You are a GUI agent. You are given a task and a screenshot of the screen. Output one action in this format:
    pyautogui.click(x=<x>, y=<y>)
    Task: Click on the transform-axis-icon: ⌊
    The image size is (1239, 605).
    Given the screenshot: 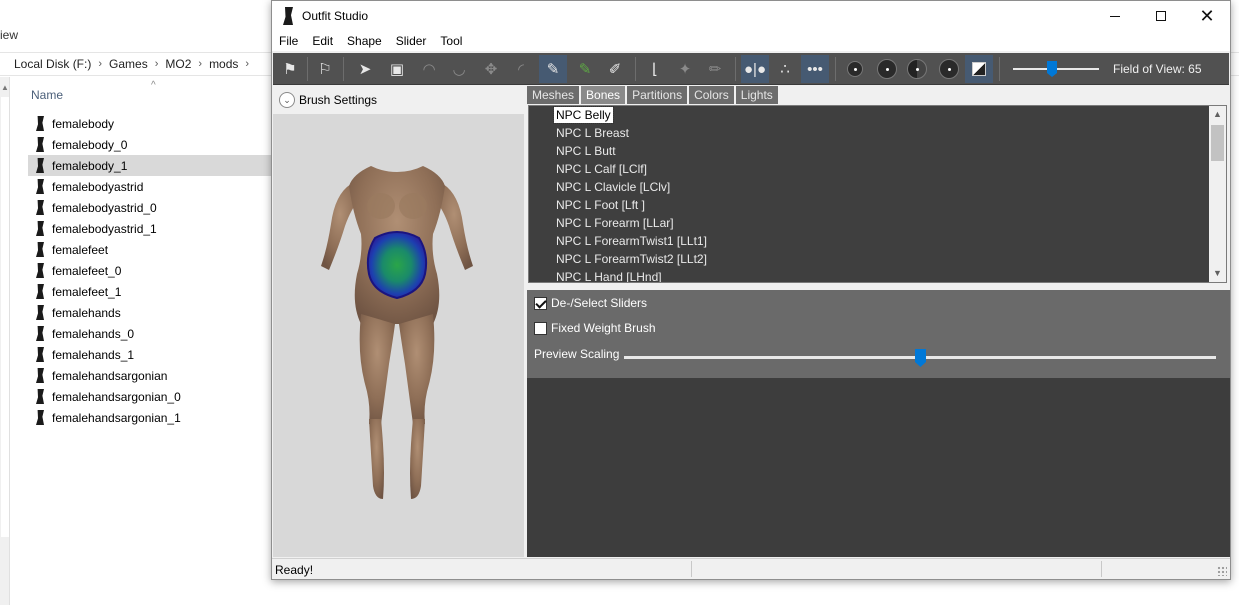 What is the action you would take?
    pyautogui.click(x=655, y=69)
    